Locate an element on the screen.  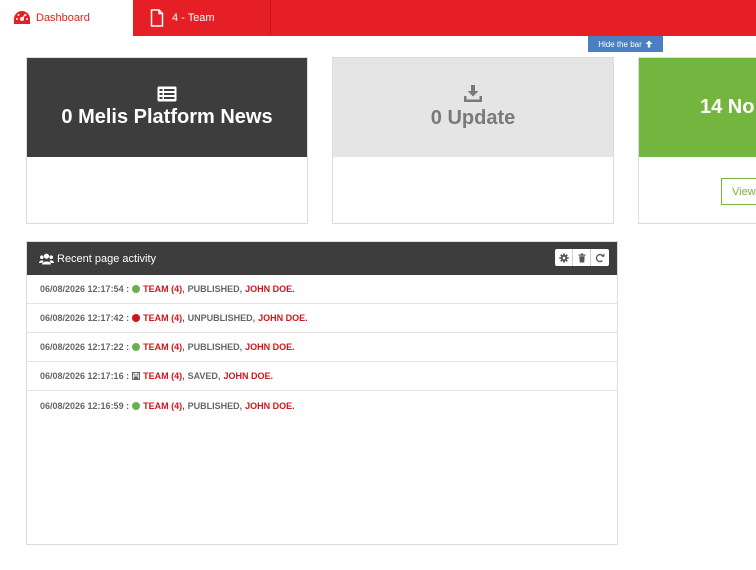
delete-button is located at coordinates (582, 257).